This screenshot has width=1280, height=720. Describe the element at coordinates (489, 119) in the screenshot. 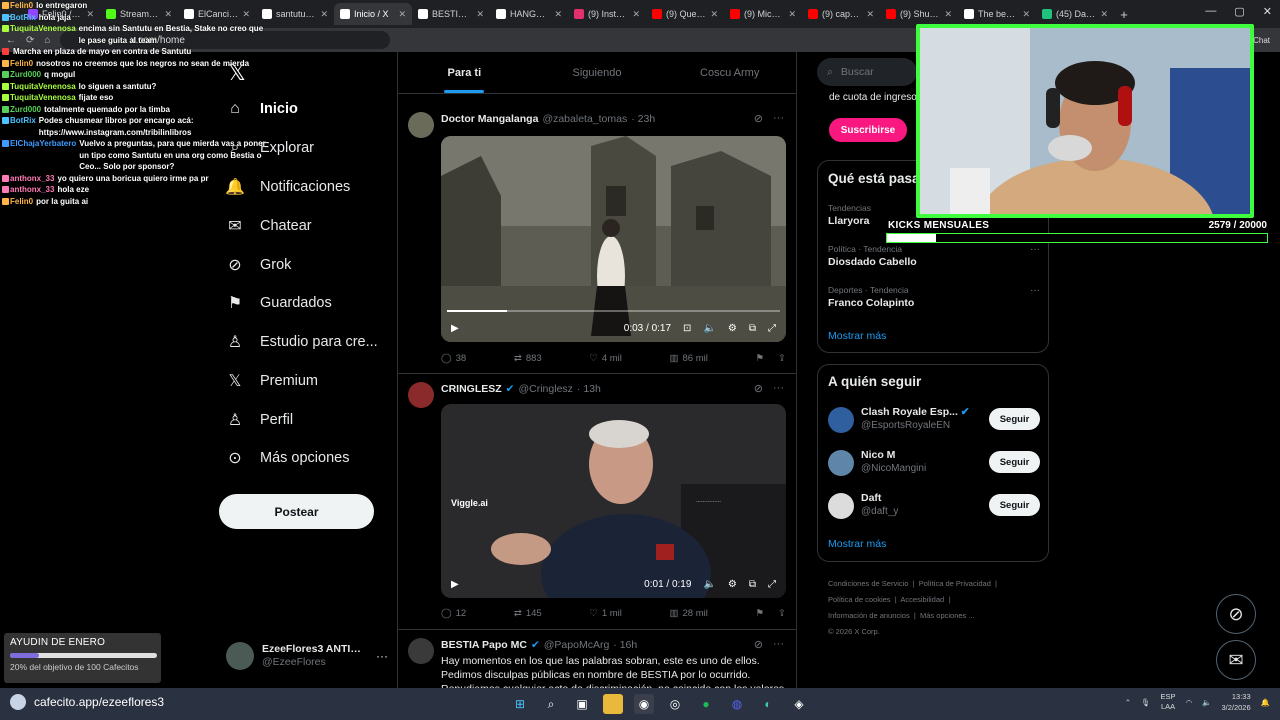

I see `tweet-author-name: Doctor Mangalanga` at that location.